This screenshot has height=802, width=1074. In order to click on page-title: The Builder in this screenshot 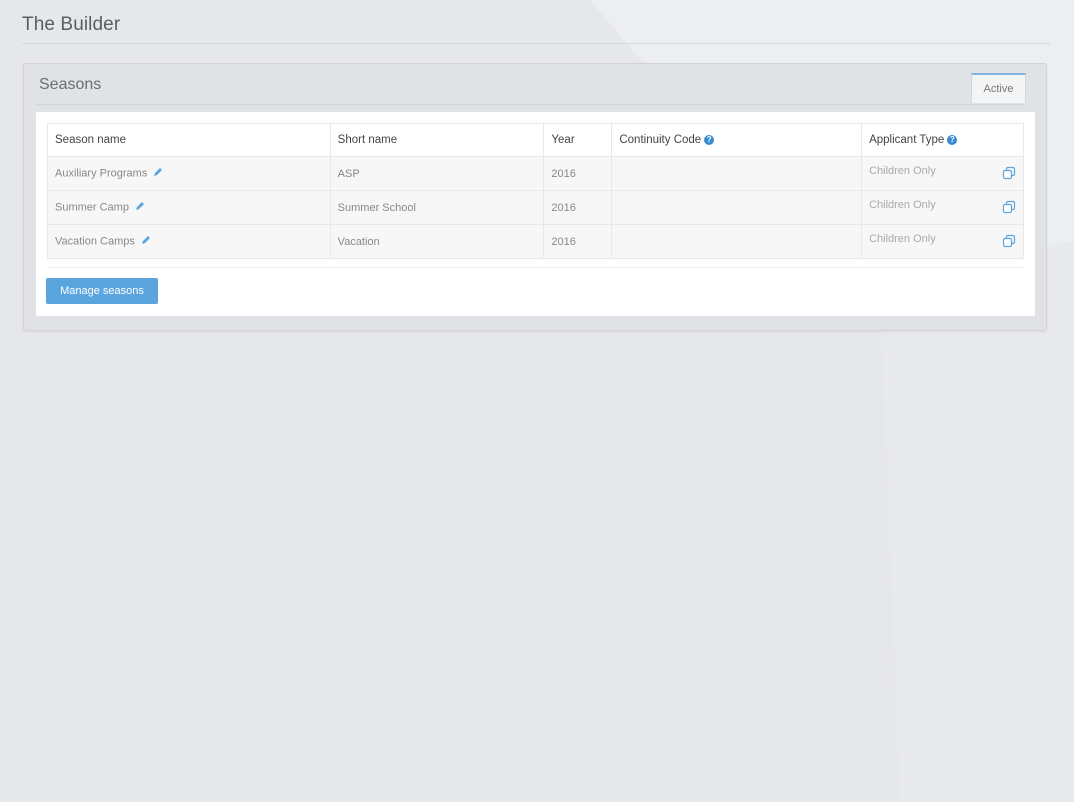, I will do `click(71, 24)`.